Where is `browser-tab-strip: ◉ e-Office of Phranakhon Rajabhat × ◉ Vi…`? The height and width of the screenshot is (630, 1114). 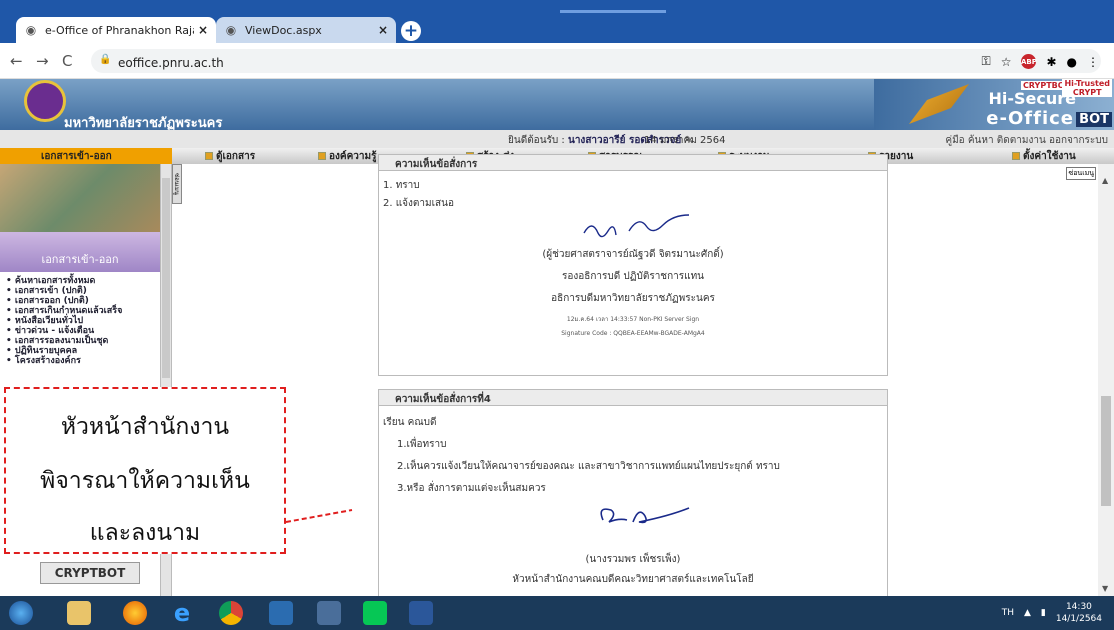 browser-tab-strip: ◉ e-Office of Phranakhon Rajabhat × ◉ Vi… is located at coordinates (557, 21).